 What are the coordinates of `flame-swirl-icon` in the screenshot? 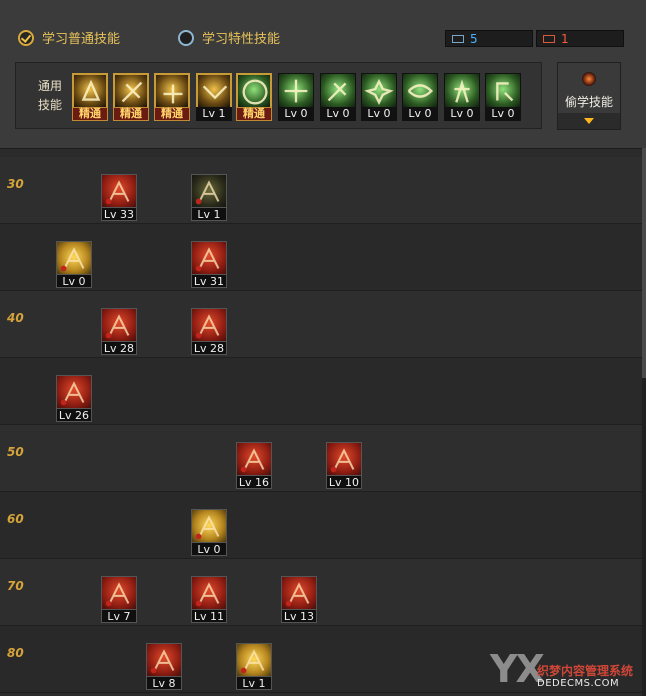 It's located at (209, 594).